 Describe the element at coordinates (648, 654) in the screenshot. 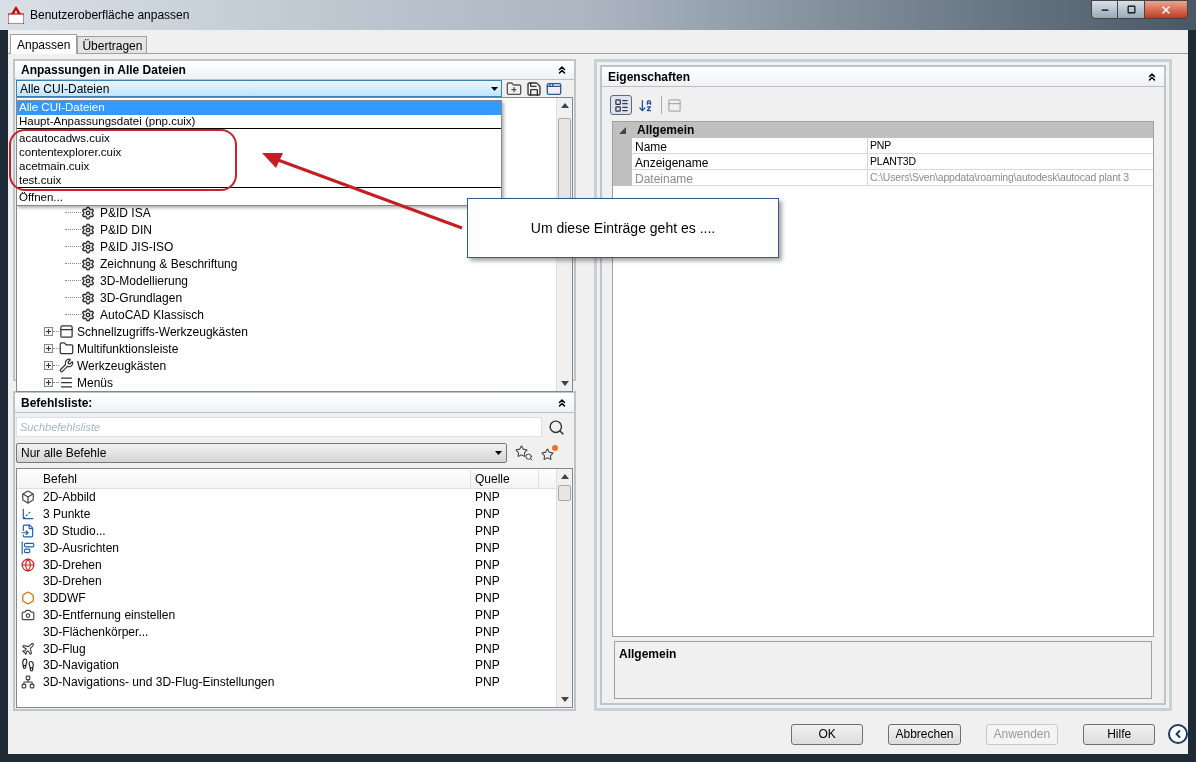

I see `description-title: Allgemein` at that location.